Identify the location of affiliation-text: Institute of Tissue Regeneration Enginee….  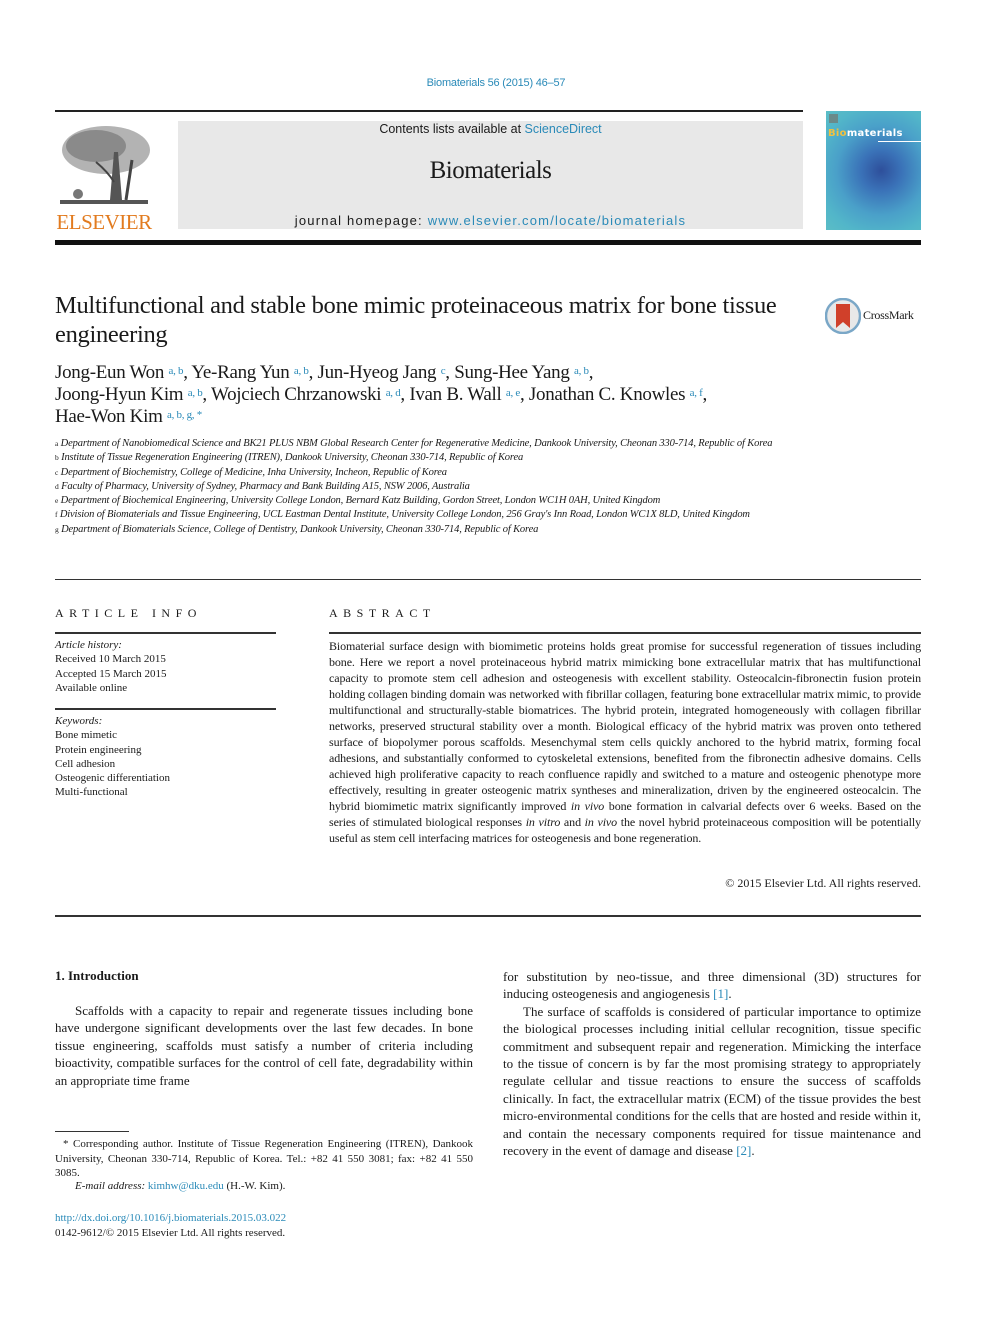
(292, 458).